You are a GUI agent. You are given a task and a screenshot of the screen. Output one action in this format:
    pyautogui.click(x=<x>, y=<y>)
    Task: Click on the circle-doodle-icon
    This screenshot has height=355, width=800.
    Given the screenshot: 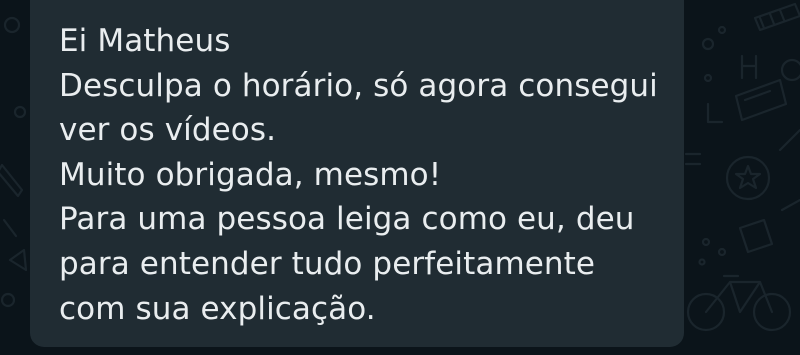 What is the action you would take?
    pyautogui.click(x=712, y=145)
    